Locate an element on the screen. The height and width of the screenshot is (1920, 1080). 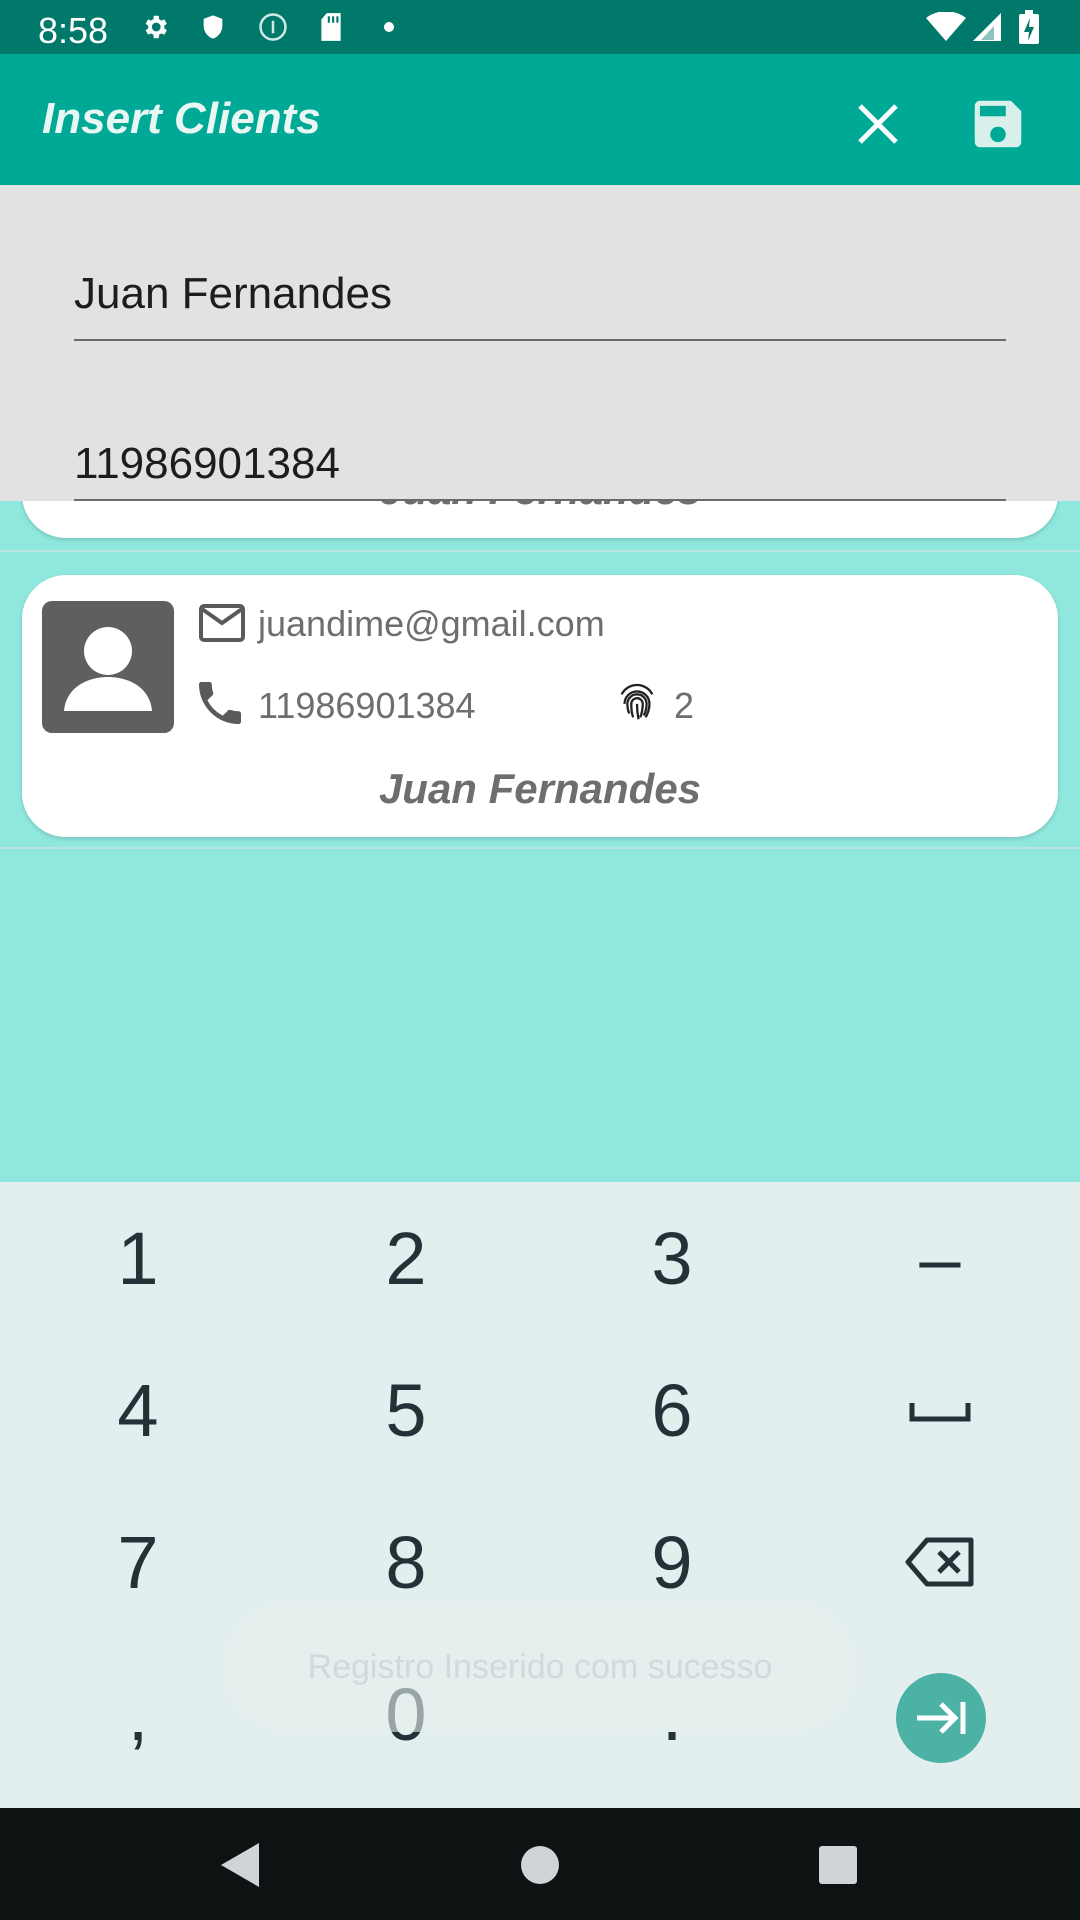
key-7: 7 is located at coordinates (138, 1562).